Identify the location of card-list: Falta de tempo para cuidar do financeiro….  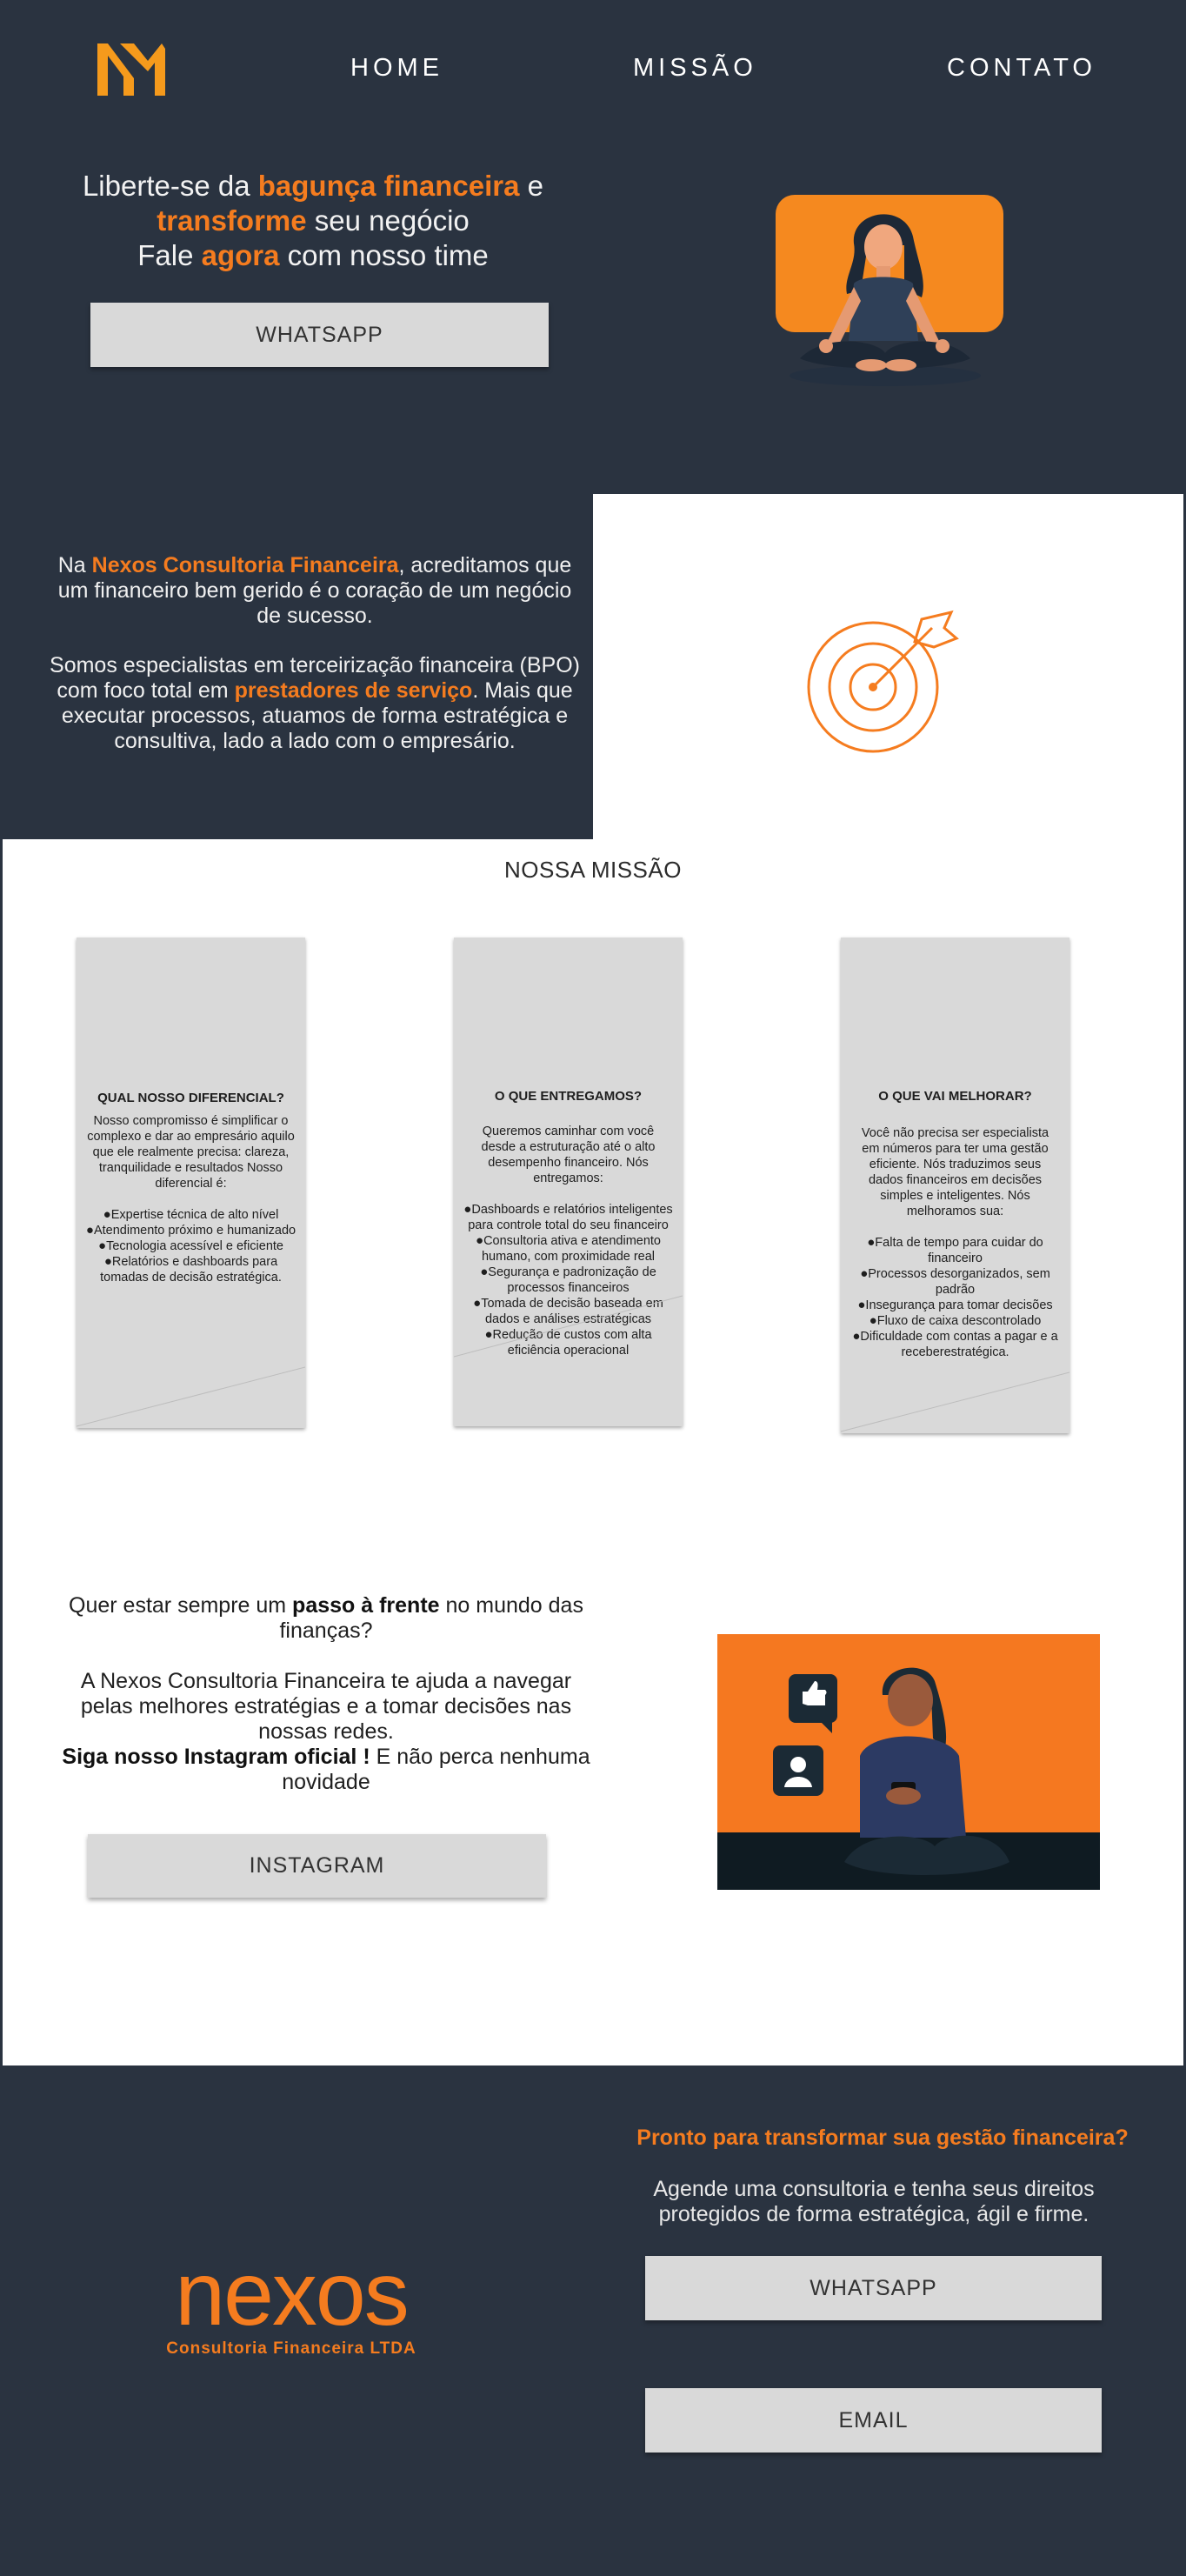
(956, 1297).